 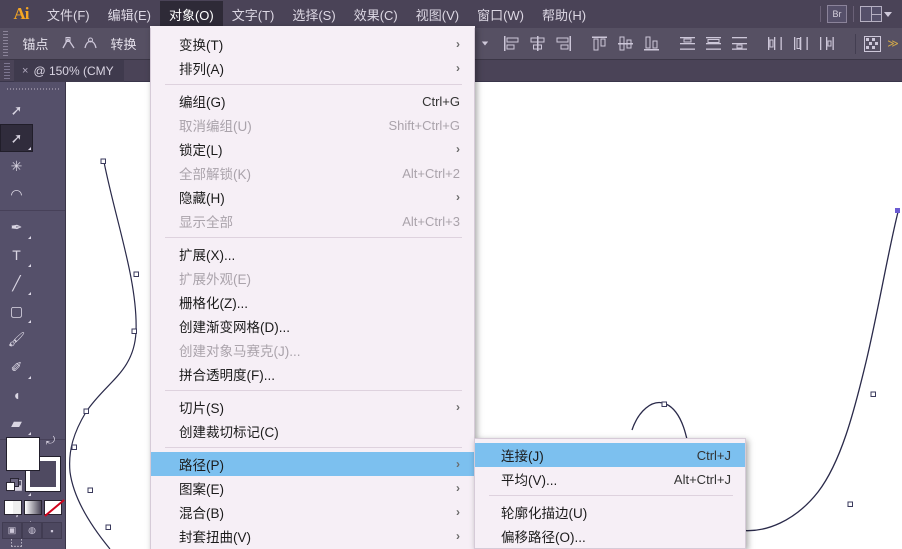 What do you see at coordinates (23, 454) in the screenshot?
I see `fill-swatch` at bounding box center [23, 454].